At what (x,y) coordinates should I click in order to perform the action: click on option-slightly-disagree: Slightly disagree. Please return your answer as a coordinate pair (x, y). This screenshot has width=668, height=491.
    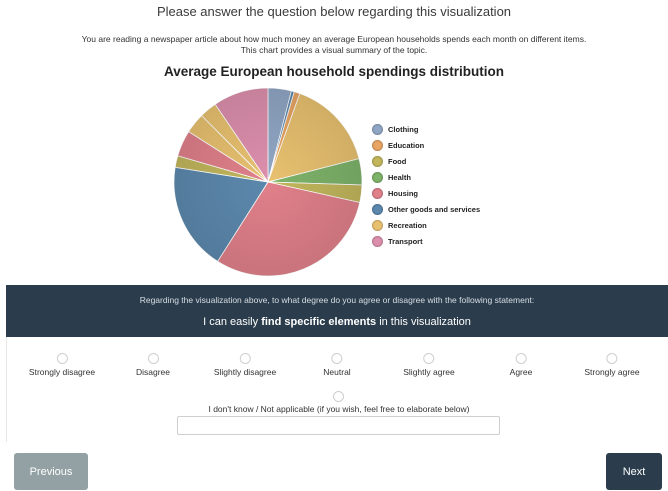
    Looking at the image, I should click on (245, 365).